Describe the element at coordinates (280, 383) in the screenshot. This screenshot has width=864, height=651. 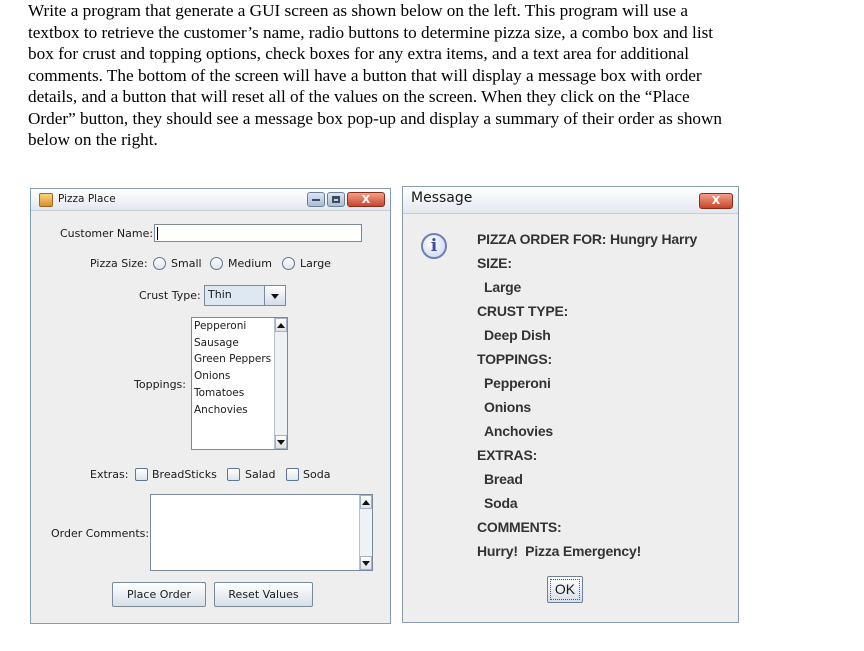
I see `toppings-scrollbar` at that location.